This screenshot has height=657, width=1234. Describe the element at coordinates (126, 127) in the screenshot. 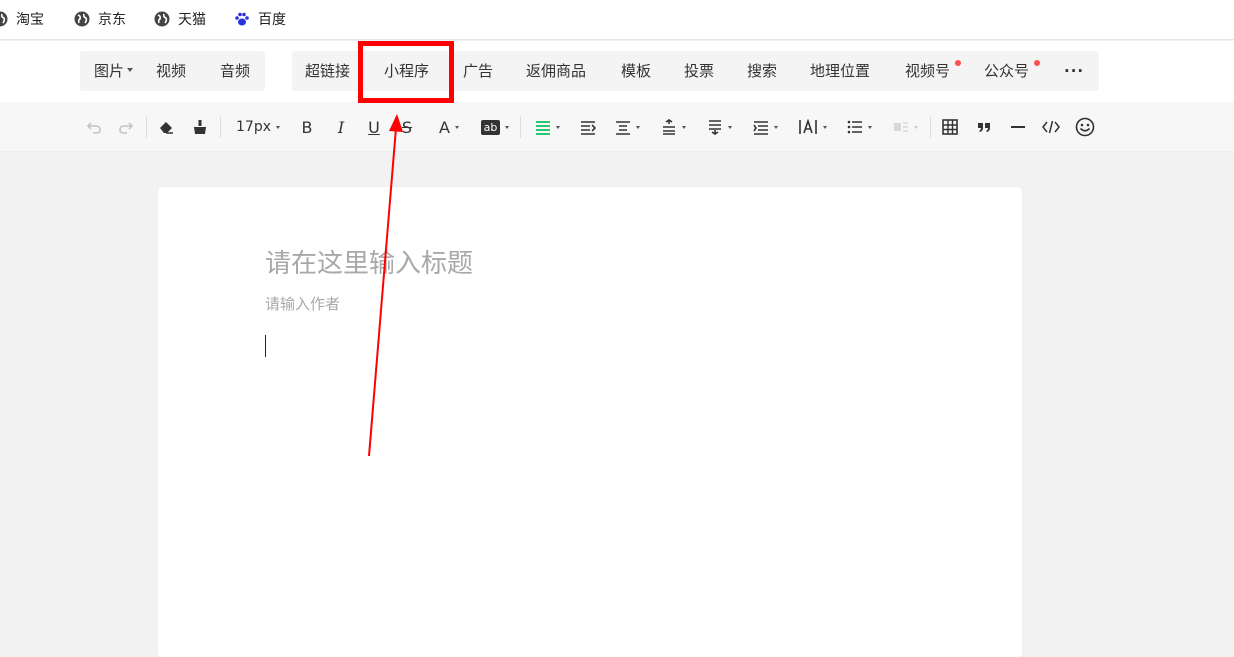

I see `redo-icon` at that location.